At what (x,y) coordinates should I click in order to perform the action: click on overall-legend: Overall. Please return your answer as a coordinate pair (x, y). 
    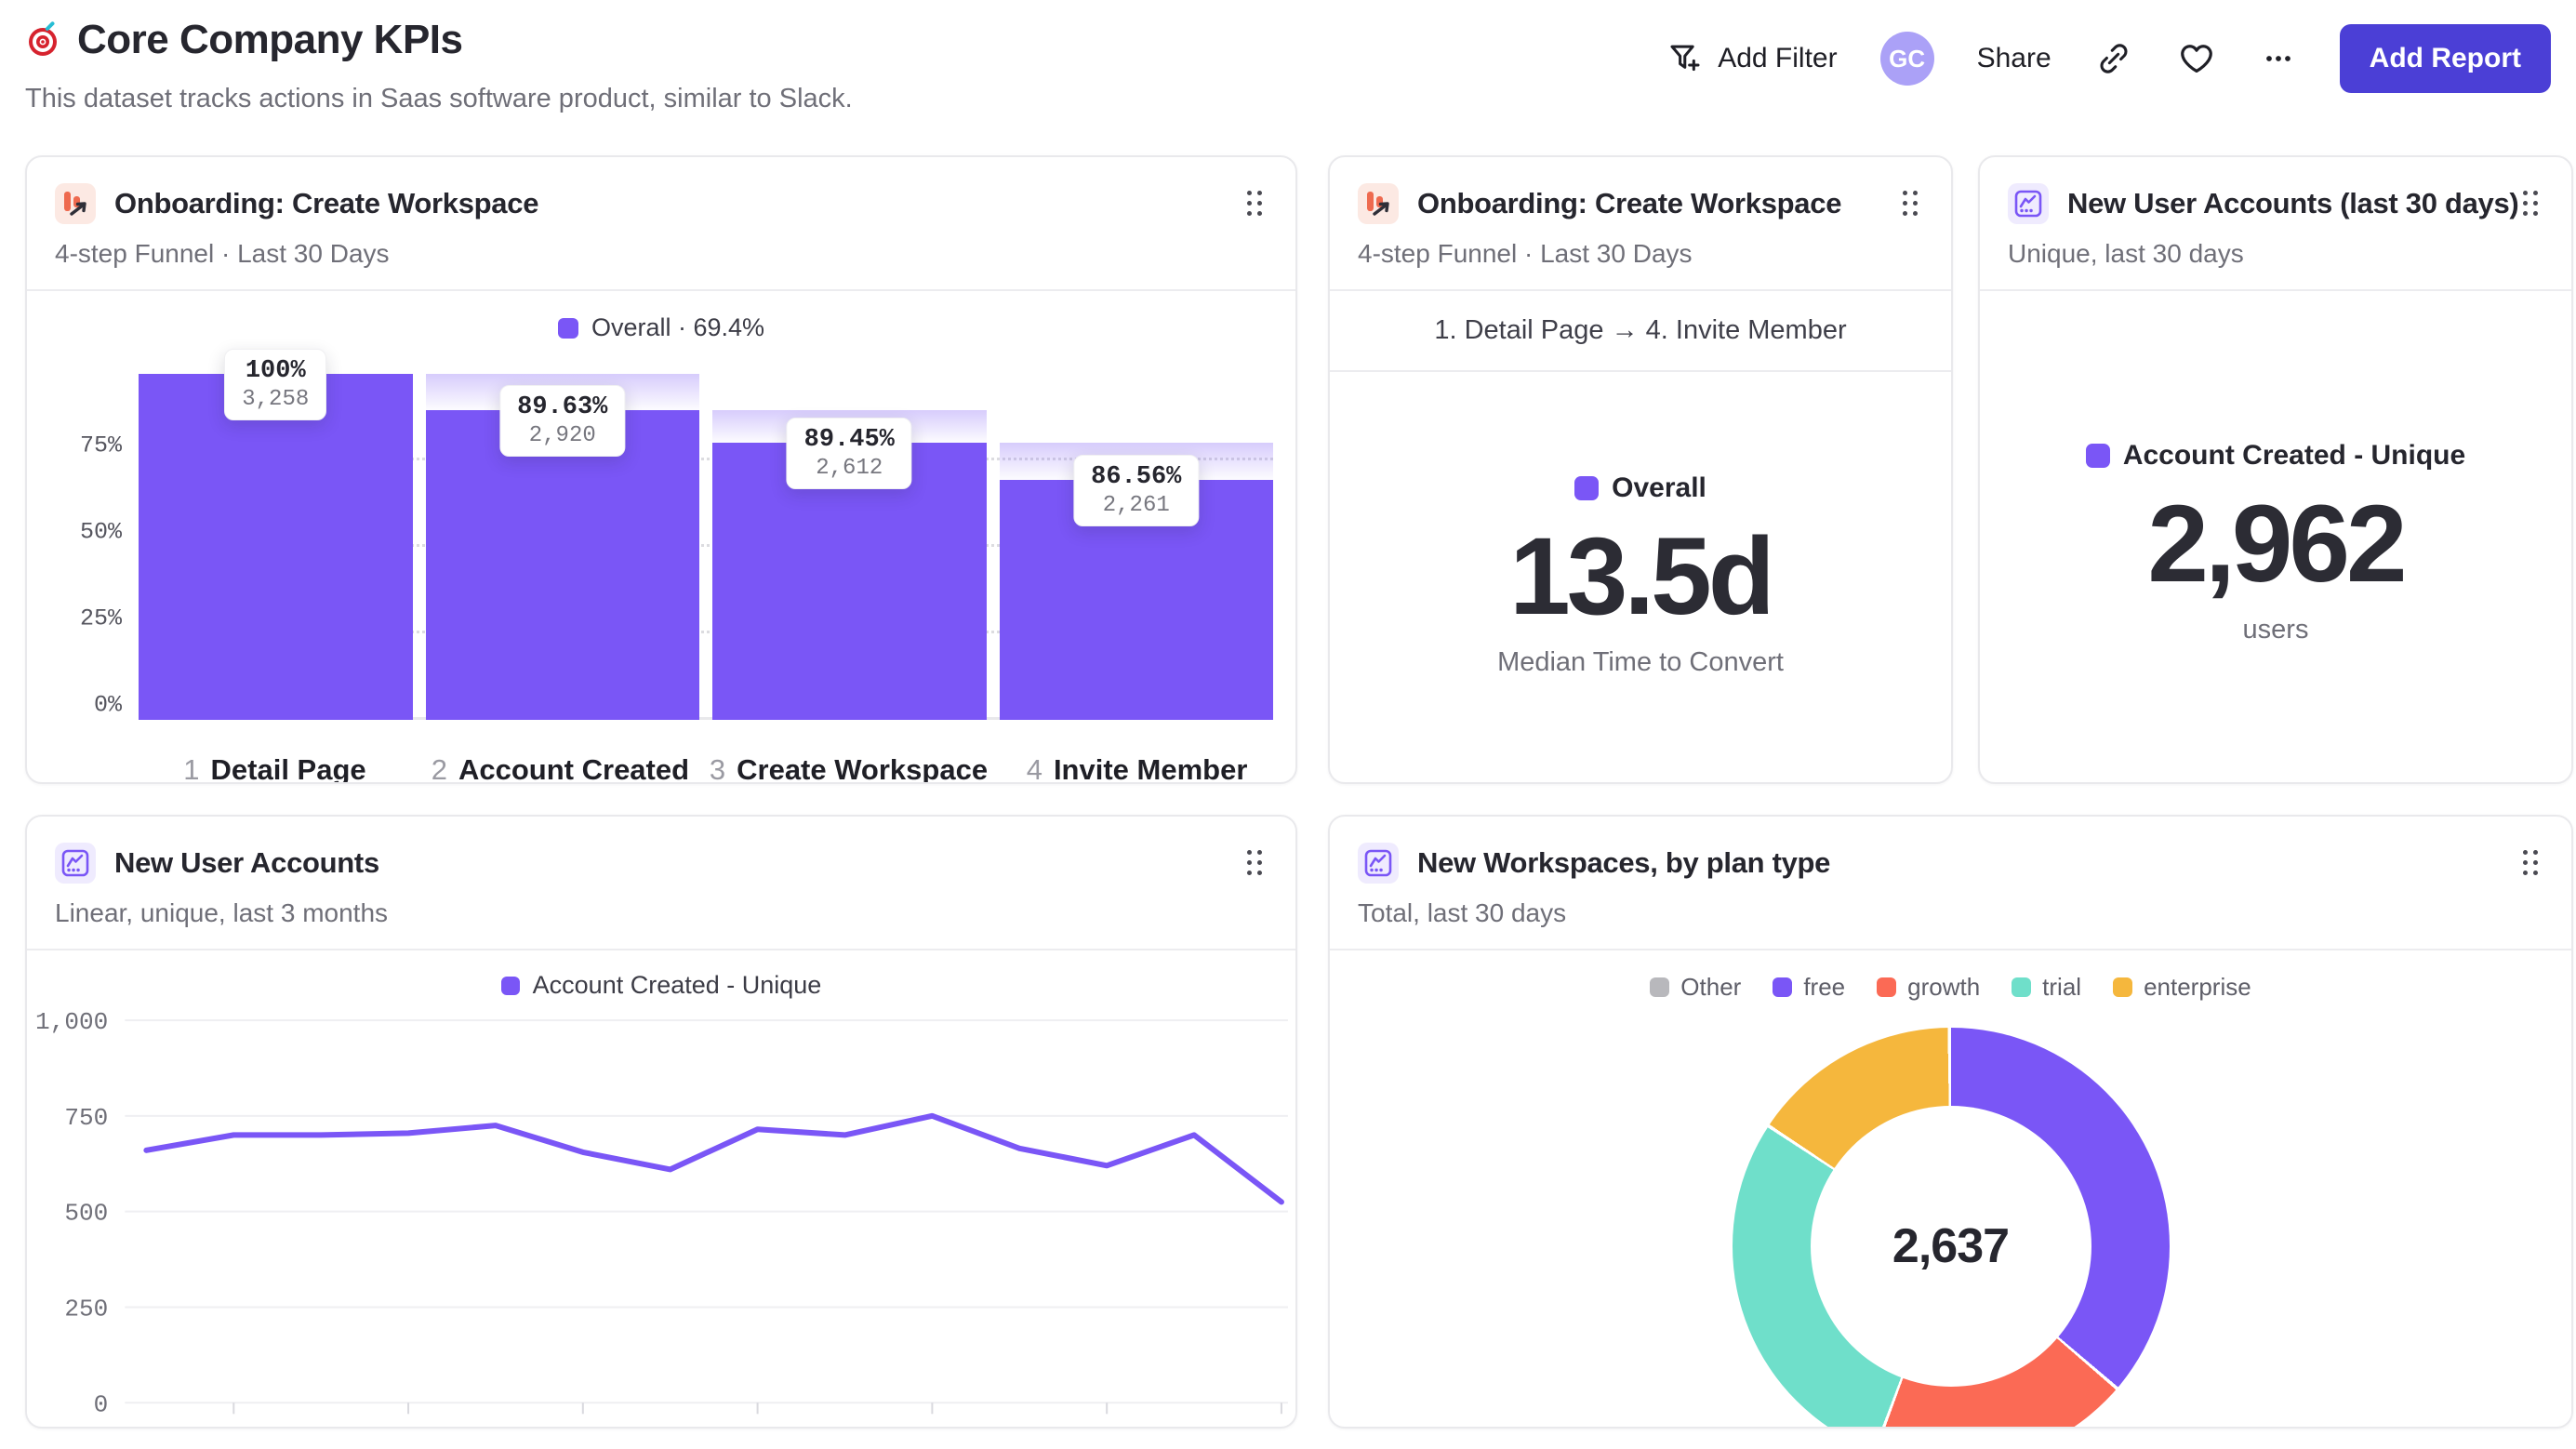
    Looking at the image, I should click on (1640, 488).